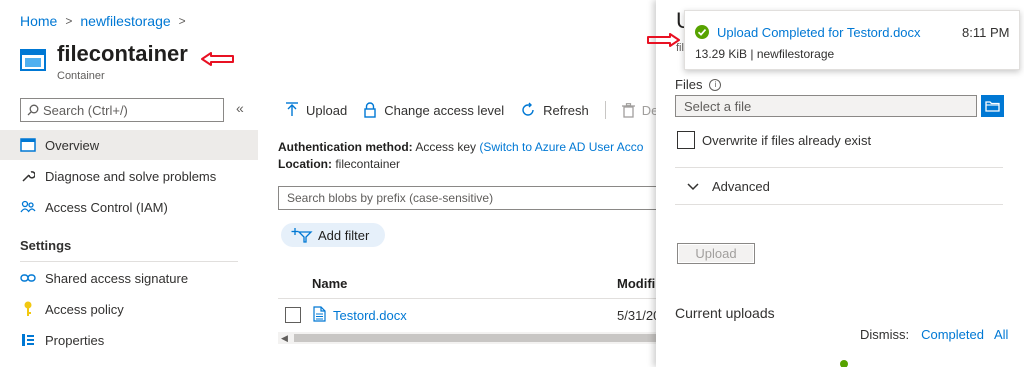 The width and height of the screenshot is (1024, 367). What do you see at coordinates (38, 21) in the screenshot?
I see `breadcrumb-home-link: Home` at bounding box center [38, 21].